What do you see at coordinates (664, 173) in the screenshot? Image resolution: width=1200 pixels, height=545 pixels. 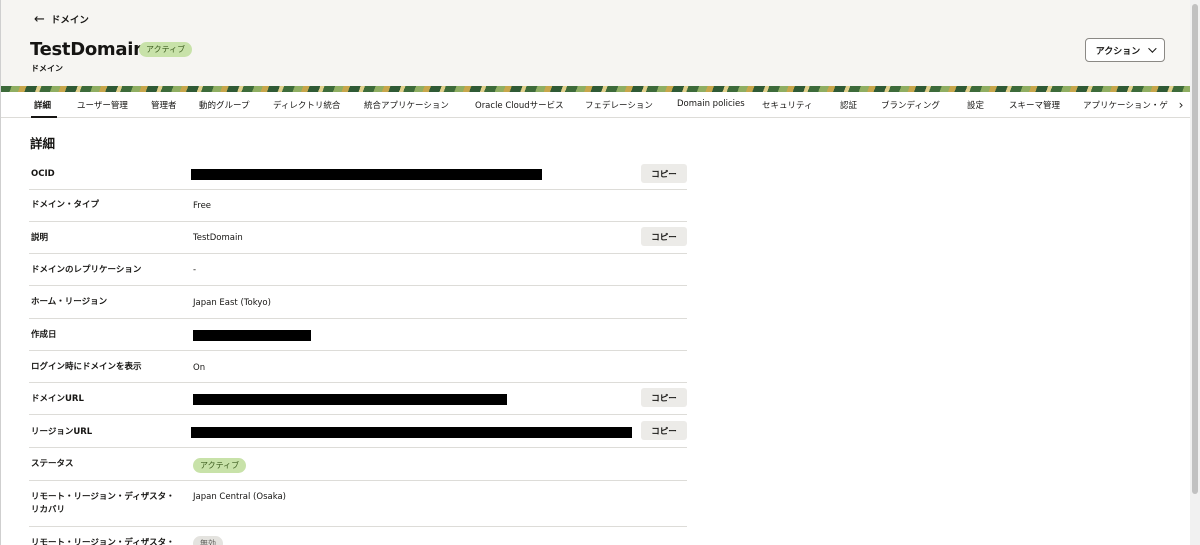 I see `copy-ocid-button: コピー` at bounding box center [664, 173].